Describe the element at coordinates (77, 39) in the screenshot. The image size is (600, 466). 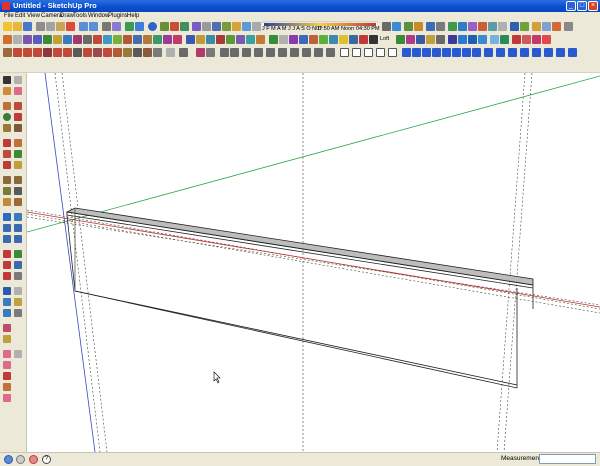
I see `spline-icon` at that location.